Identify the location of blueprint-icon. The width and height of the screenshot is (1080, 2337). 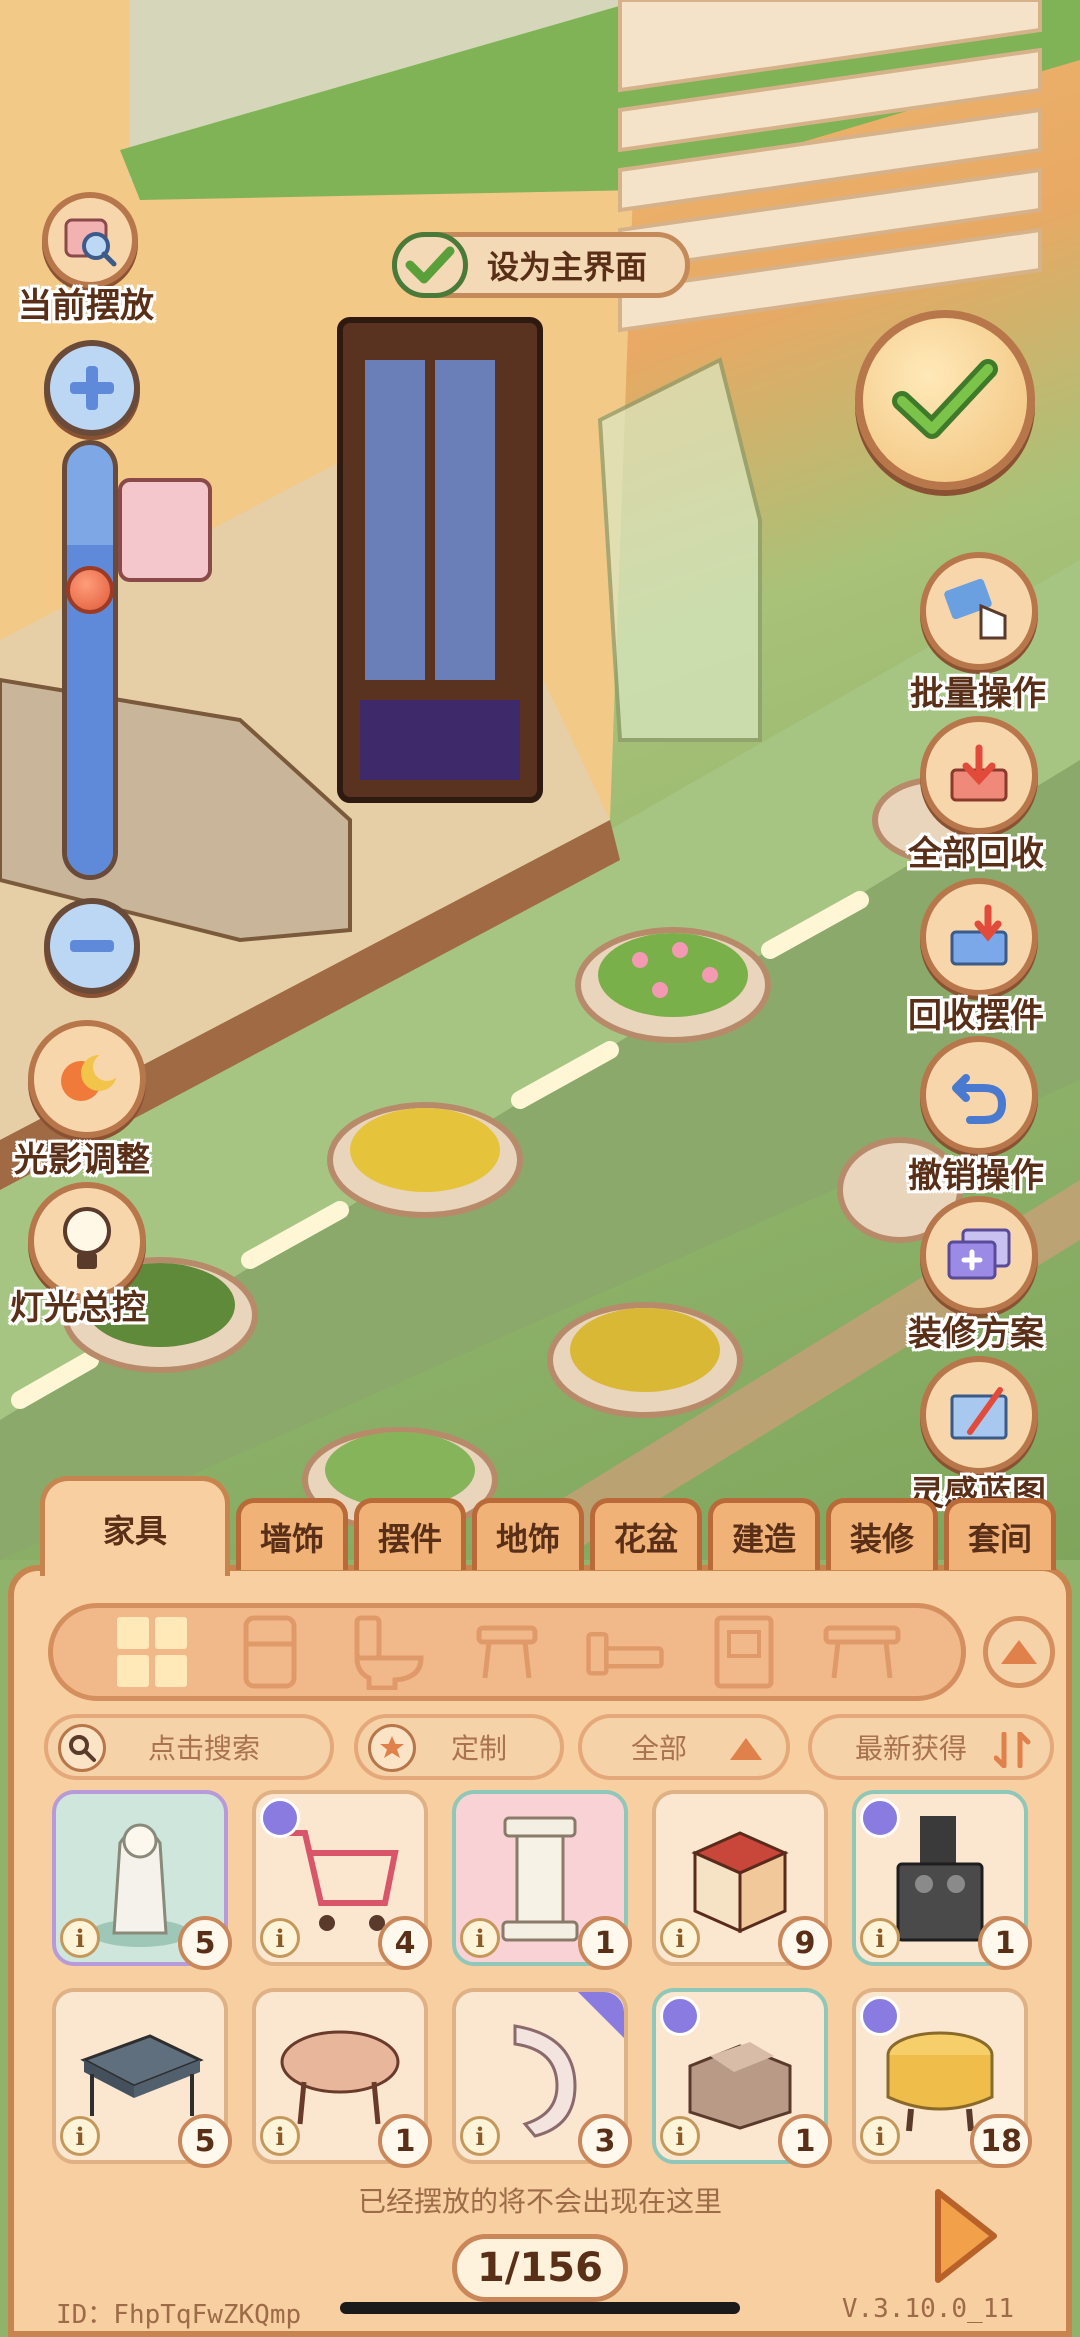
(979, 1413).